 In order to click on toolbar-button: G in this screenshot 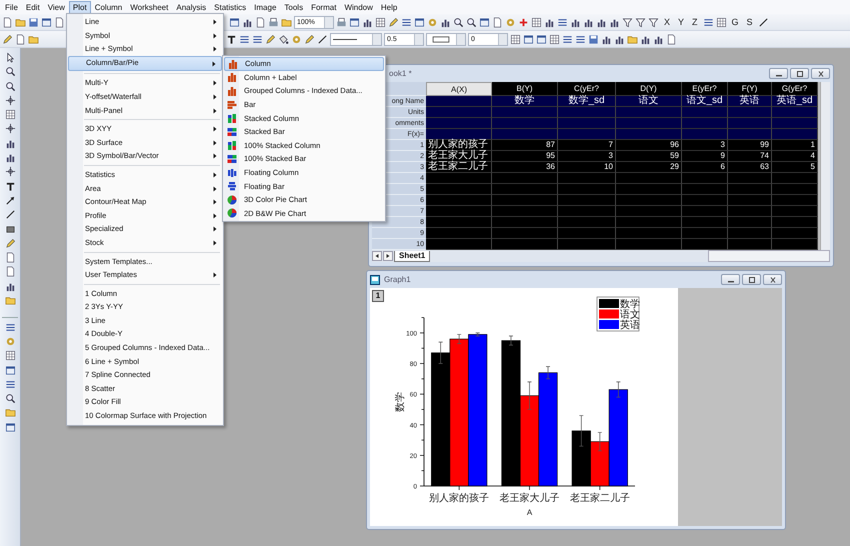, I will do `click(735, 22)`.